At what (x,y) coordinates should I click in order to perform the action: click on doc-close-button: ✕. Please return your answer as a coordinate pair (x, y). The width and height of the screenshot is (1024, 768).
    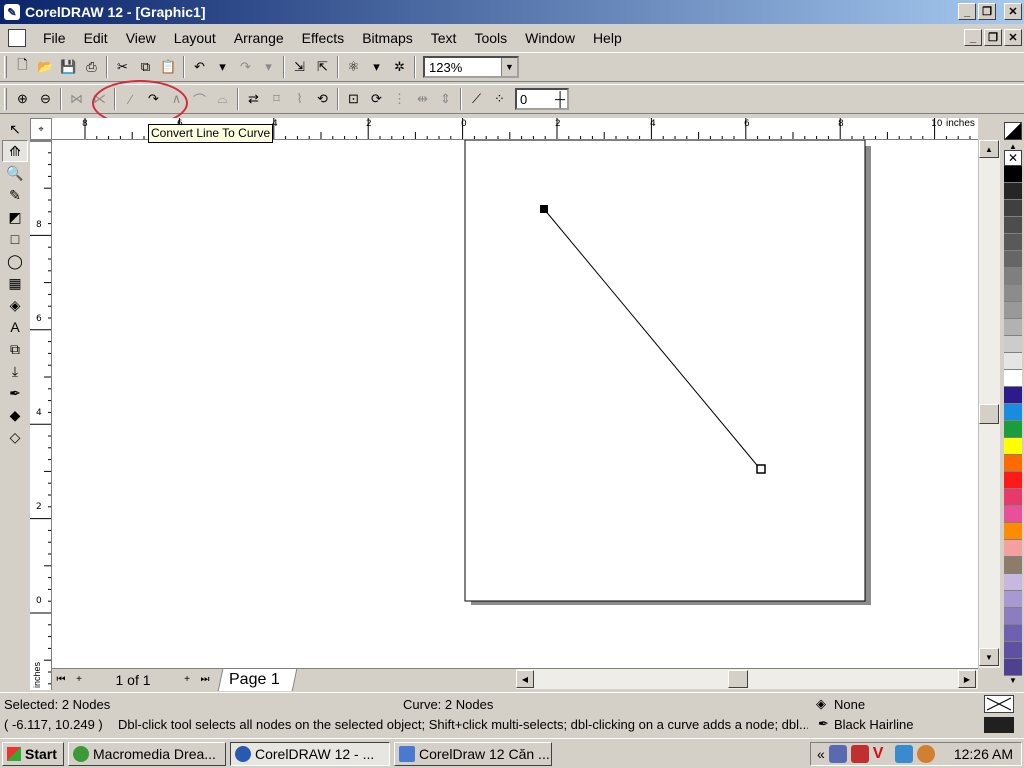
    Looking at the image, I should click on (1013, 37).